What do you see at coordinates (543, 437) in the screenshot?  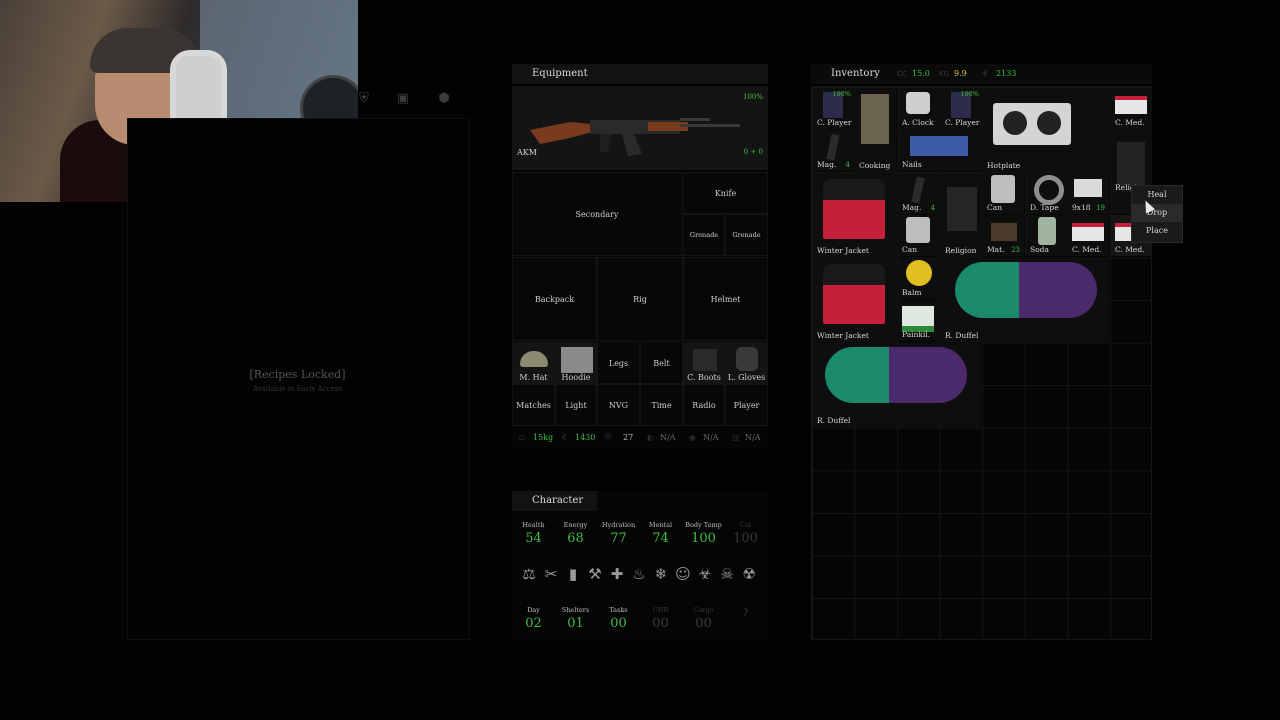 I see `weight-value: 15kg` at bounding box center [543, 437].